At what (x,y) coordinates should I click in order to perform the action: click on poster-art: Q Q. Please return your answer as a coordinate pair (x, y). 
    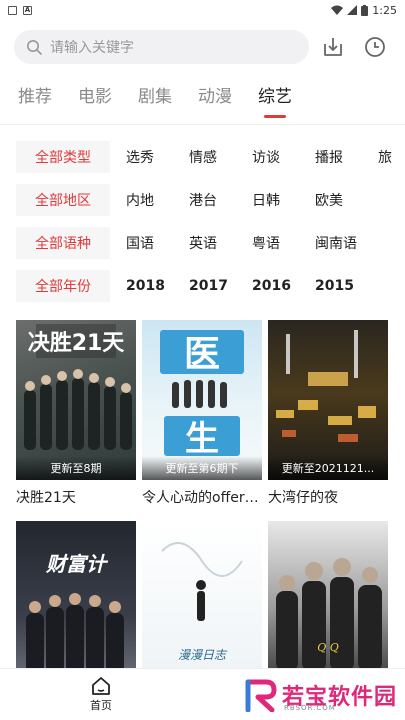
    Looking at the image, I should click on (329, 614).